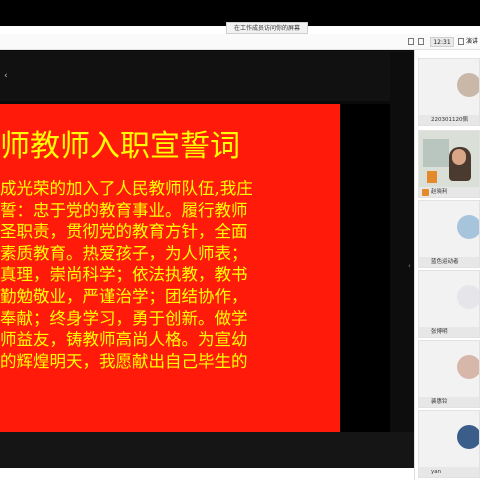  I want to click on stage-separator, so click(402, 260).